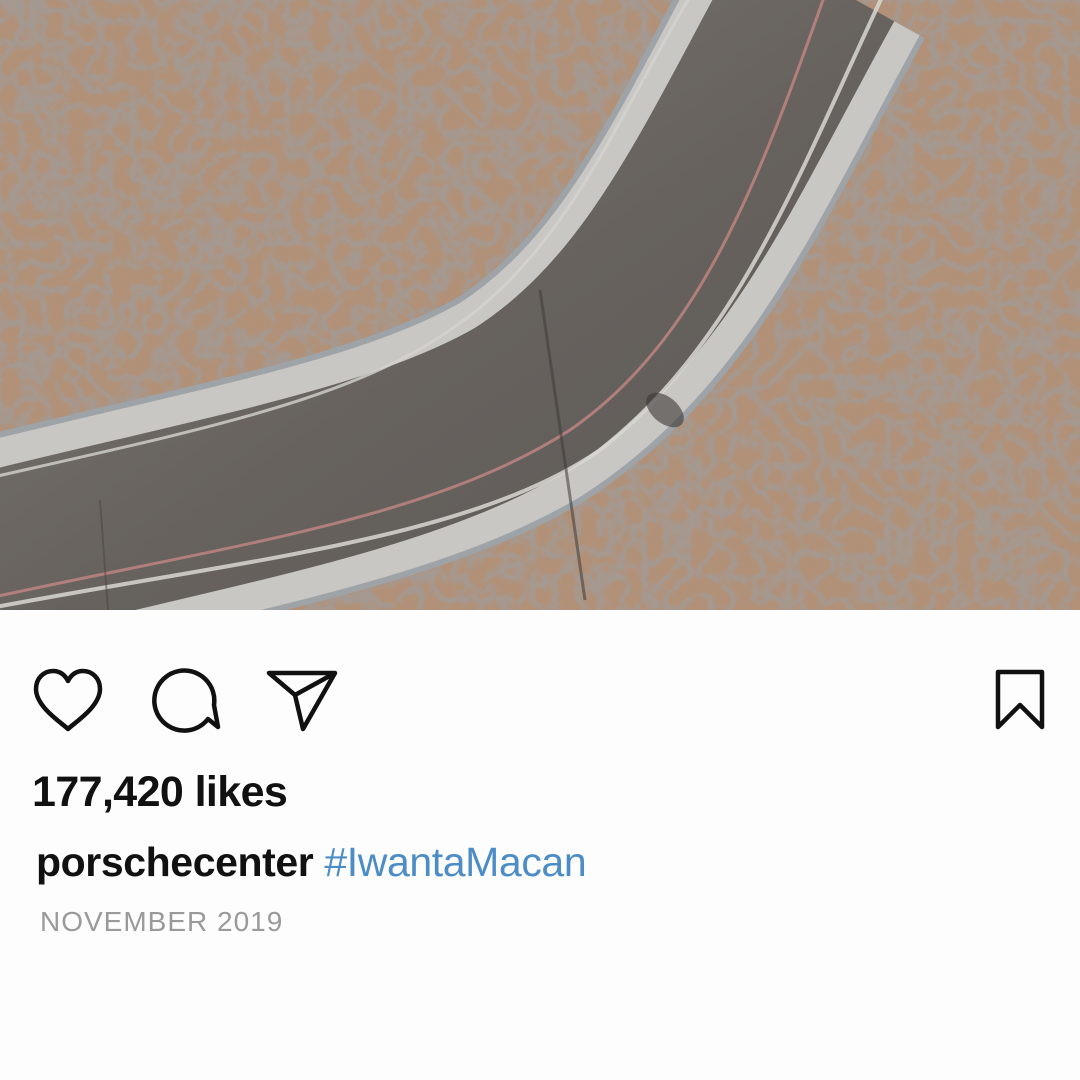 The width and height of the screenshot is (1080, 1080). I want to click on hashtag-link: #IwantaMacan, so click(455, 862).